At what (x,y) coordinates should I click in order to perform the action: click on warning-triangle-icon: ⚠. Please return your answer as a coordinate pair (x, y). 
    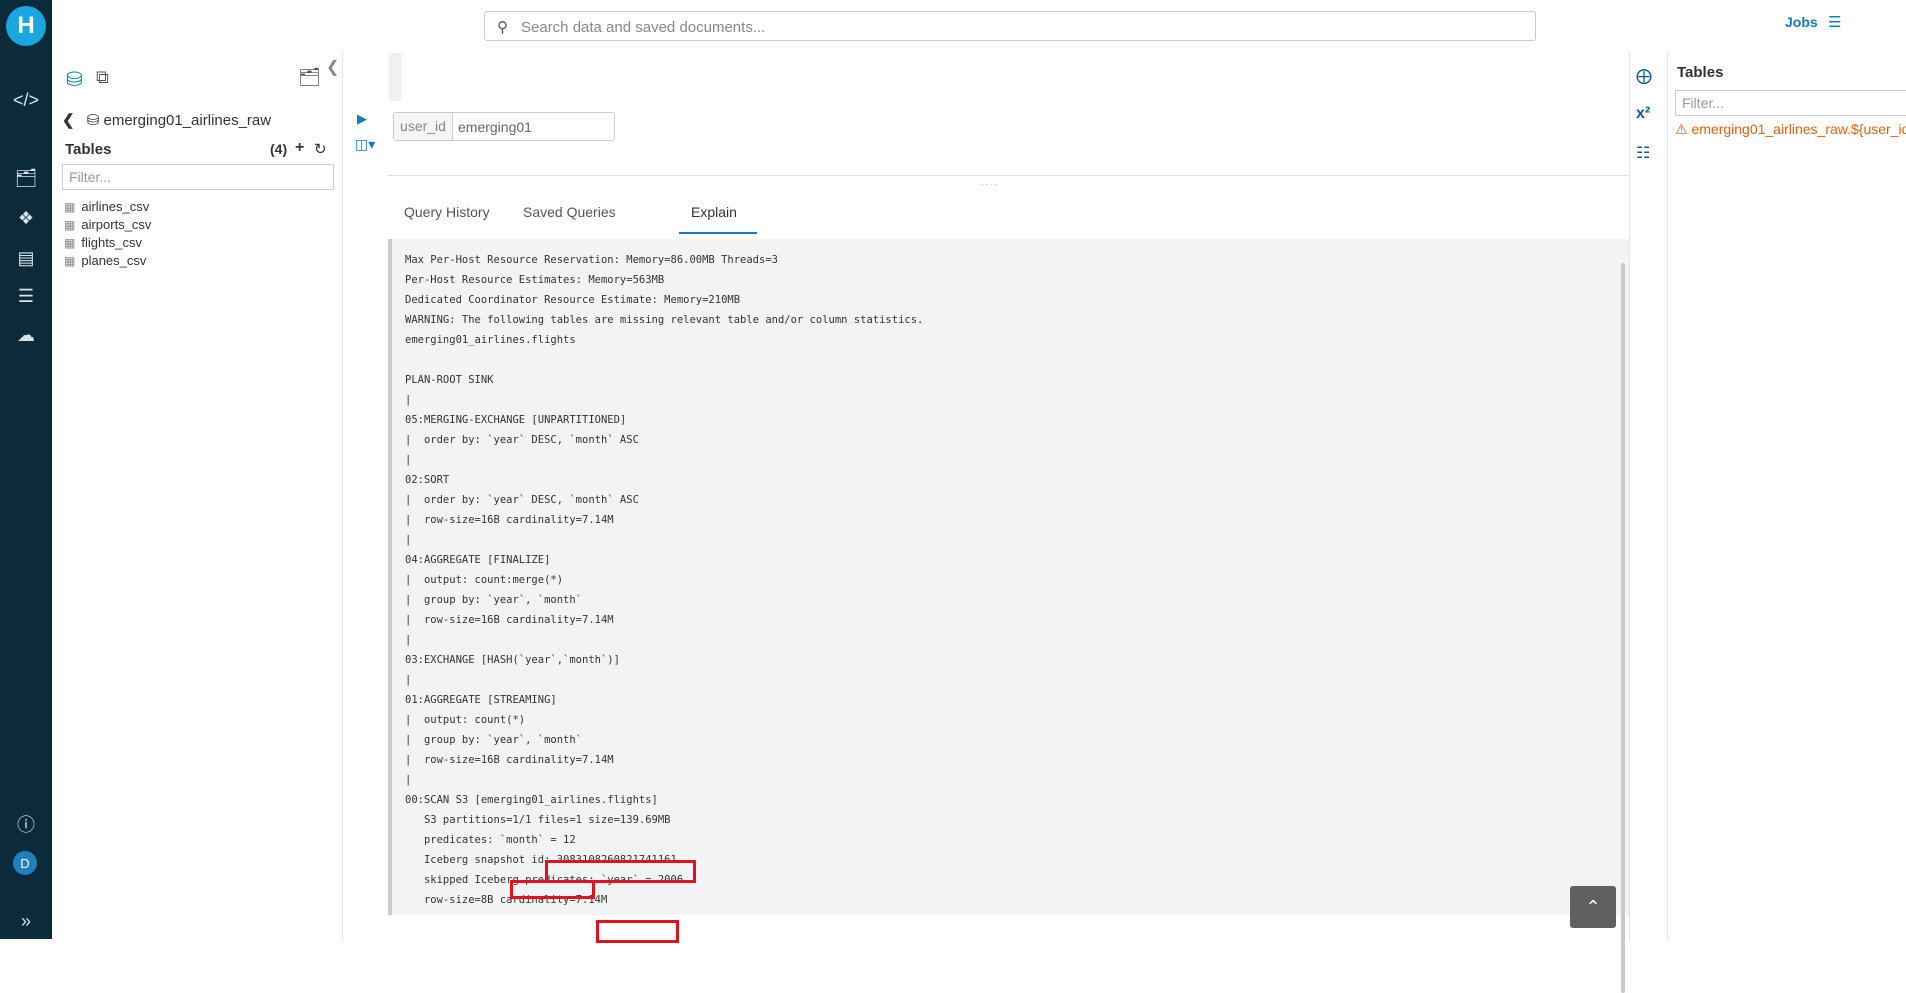
    Looking at the image, I should click on (1681, 129).